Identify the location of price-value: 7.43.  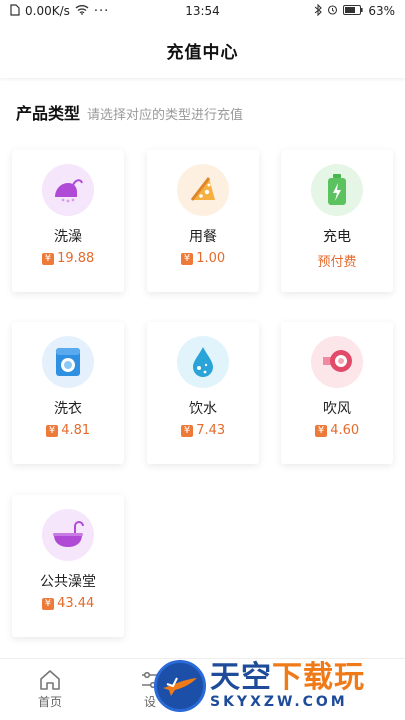
(211, 430).